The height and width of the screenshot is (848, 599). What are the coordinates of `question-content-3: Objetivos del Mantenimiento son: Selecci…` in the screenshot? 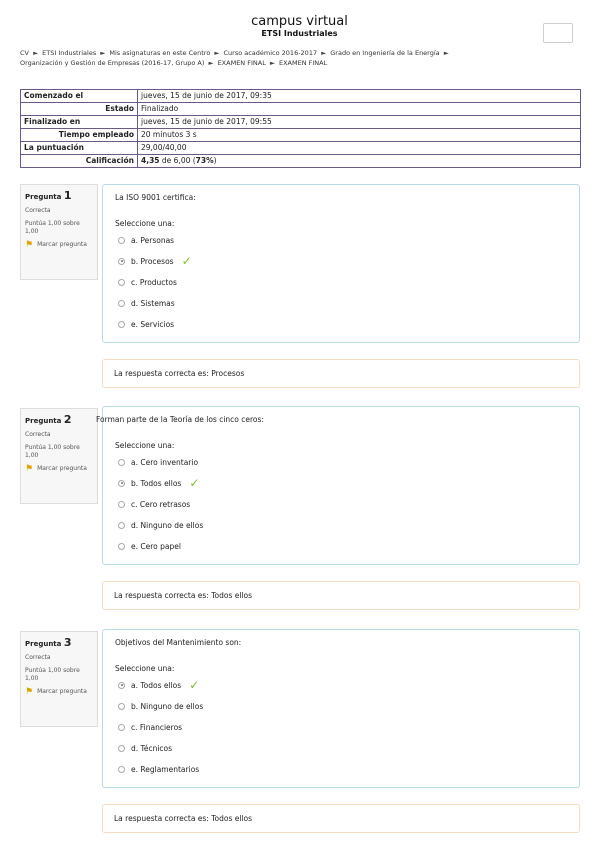 It's located at (341, 708).